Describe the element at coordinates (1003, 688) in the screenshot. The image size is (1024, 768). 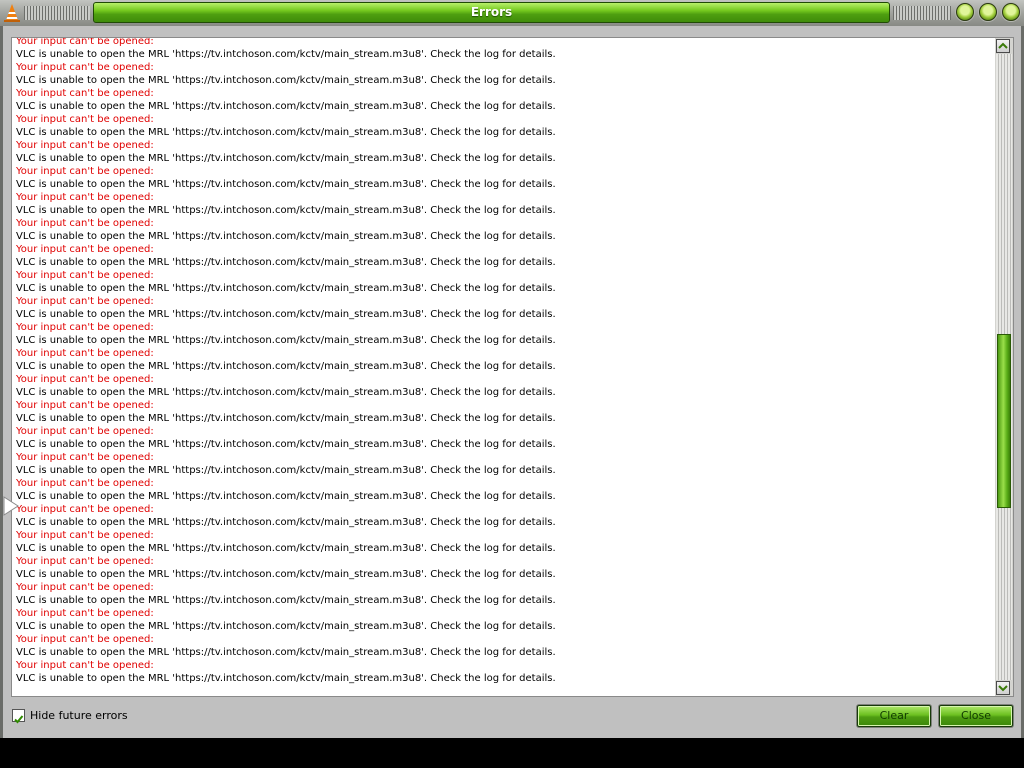
I see `scroll-down-icon` at that location.